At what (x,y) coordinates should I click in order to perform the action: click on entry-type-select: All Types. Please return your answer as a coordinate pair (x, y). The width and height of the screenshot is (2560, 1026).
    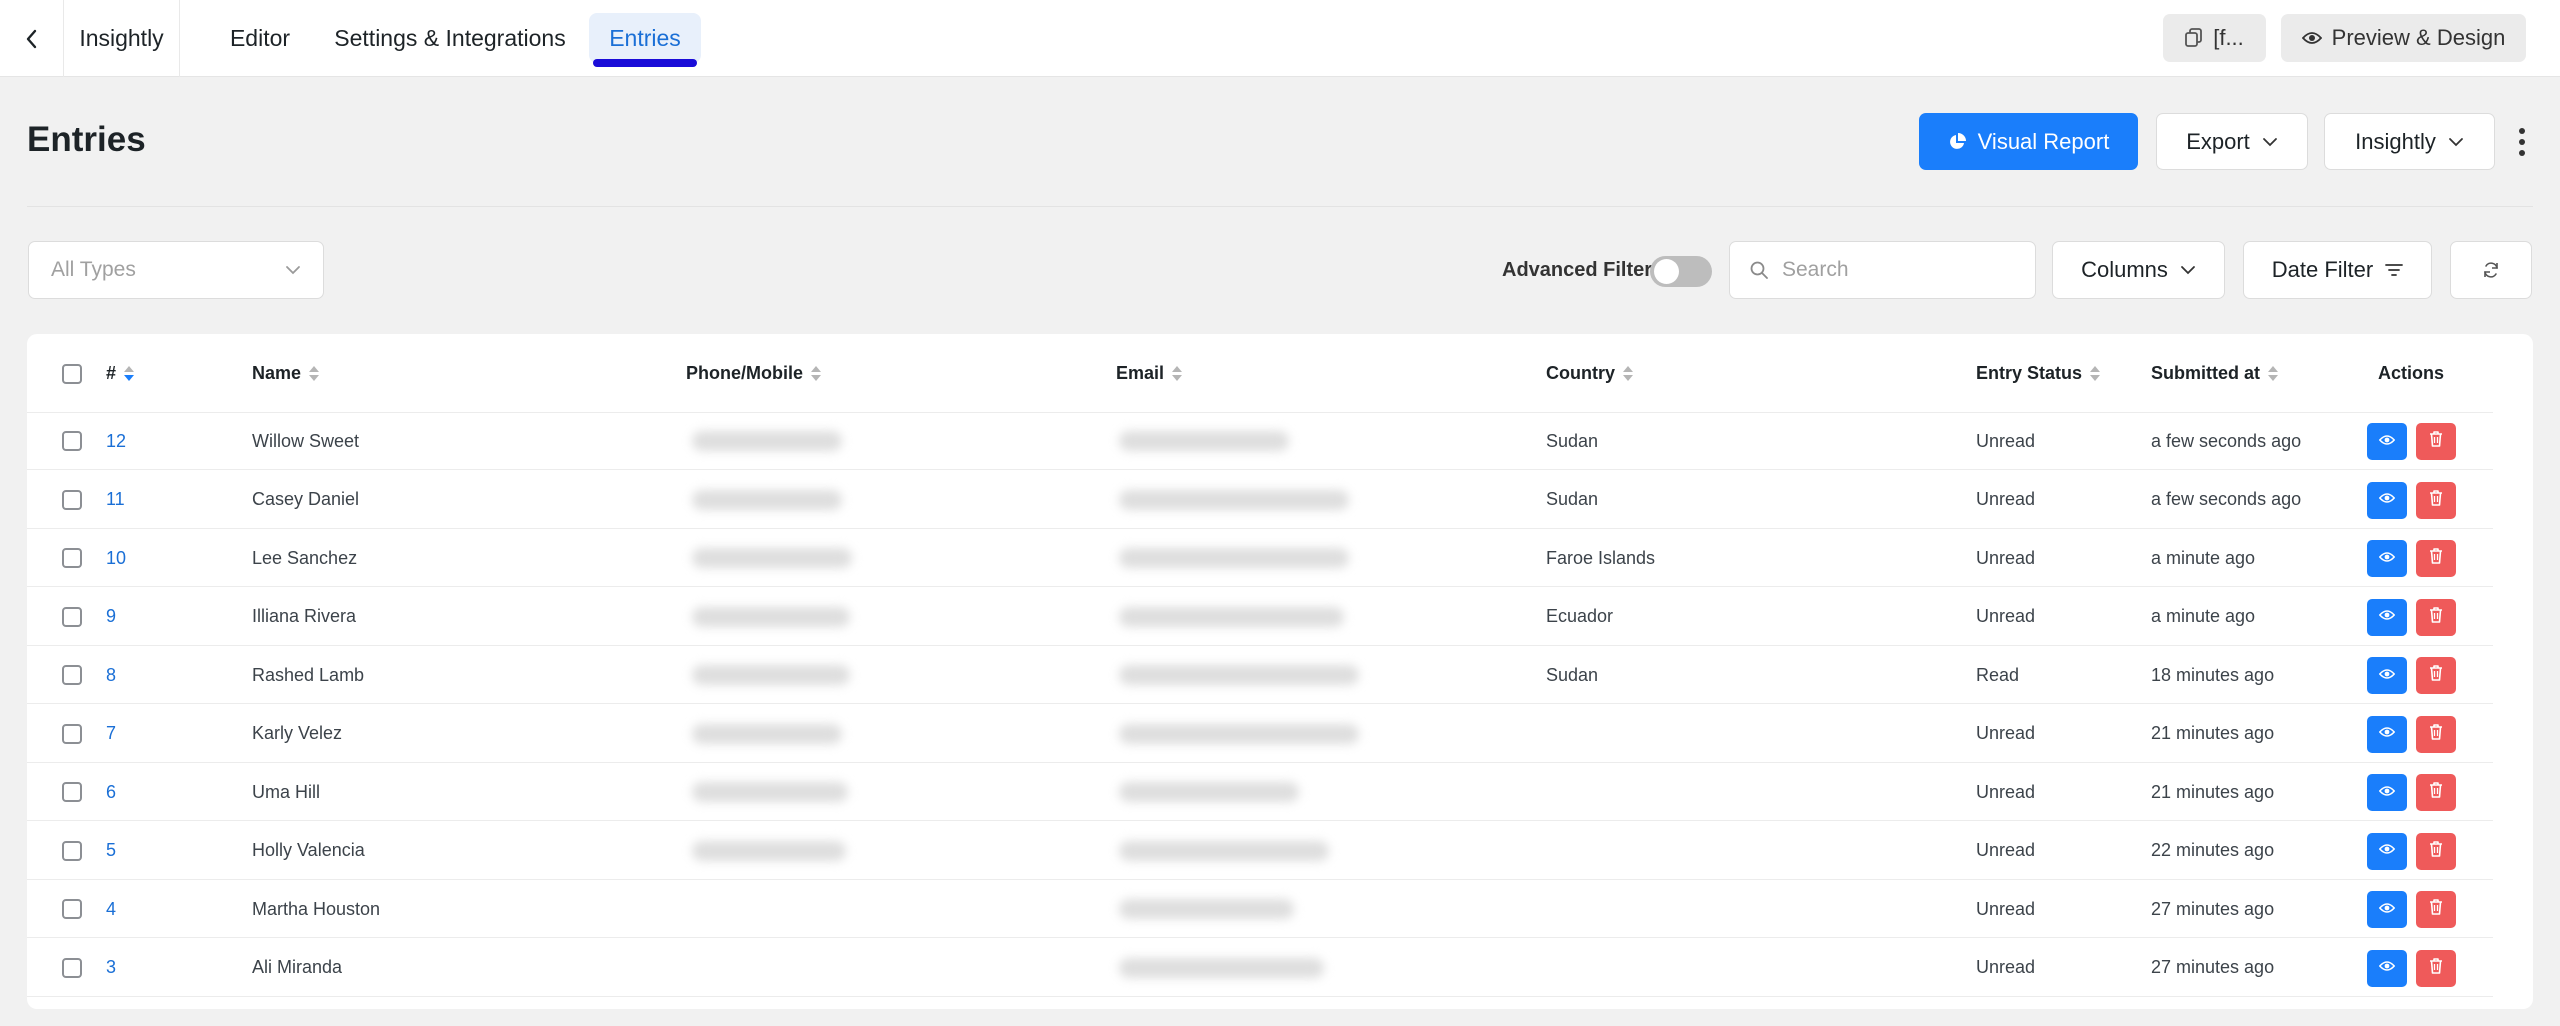
    Looking at the image, I should click on (176, 270).